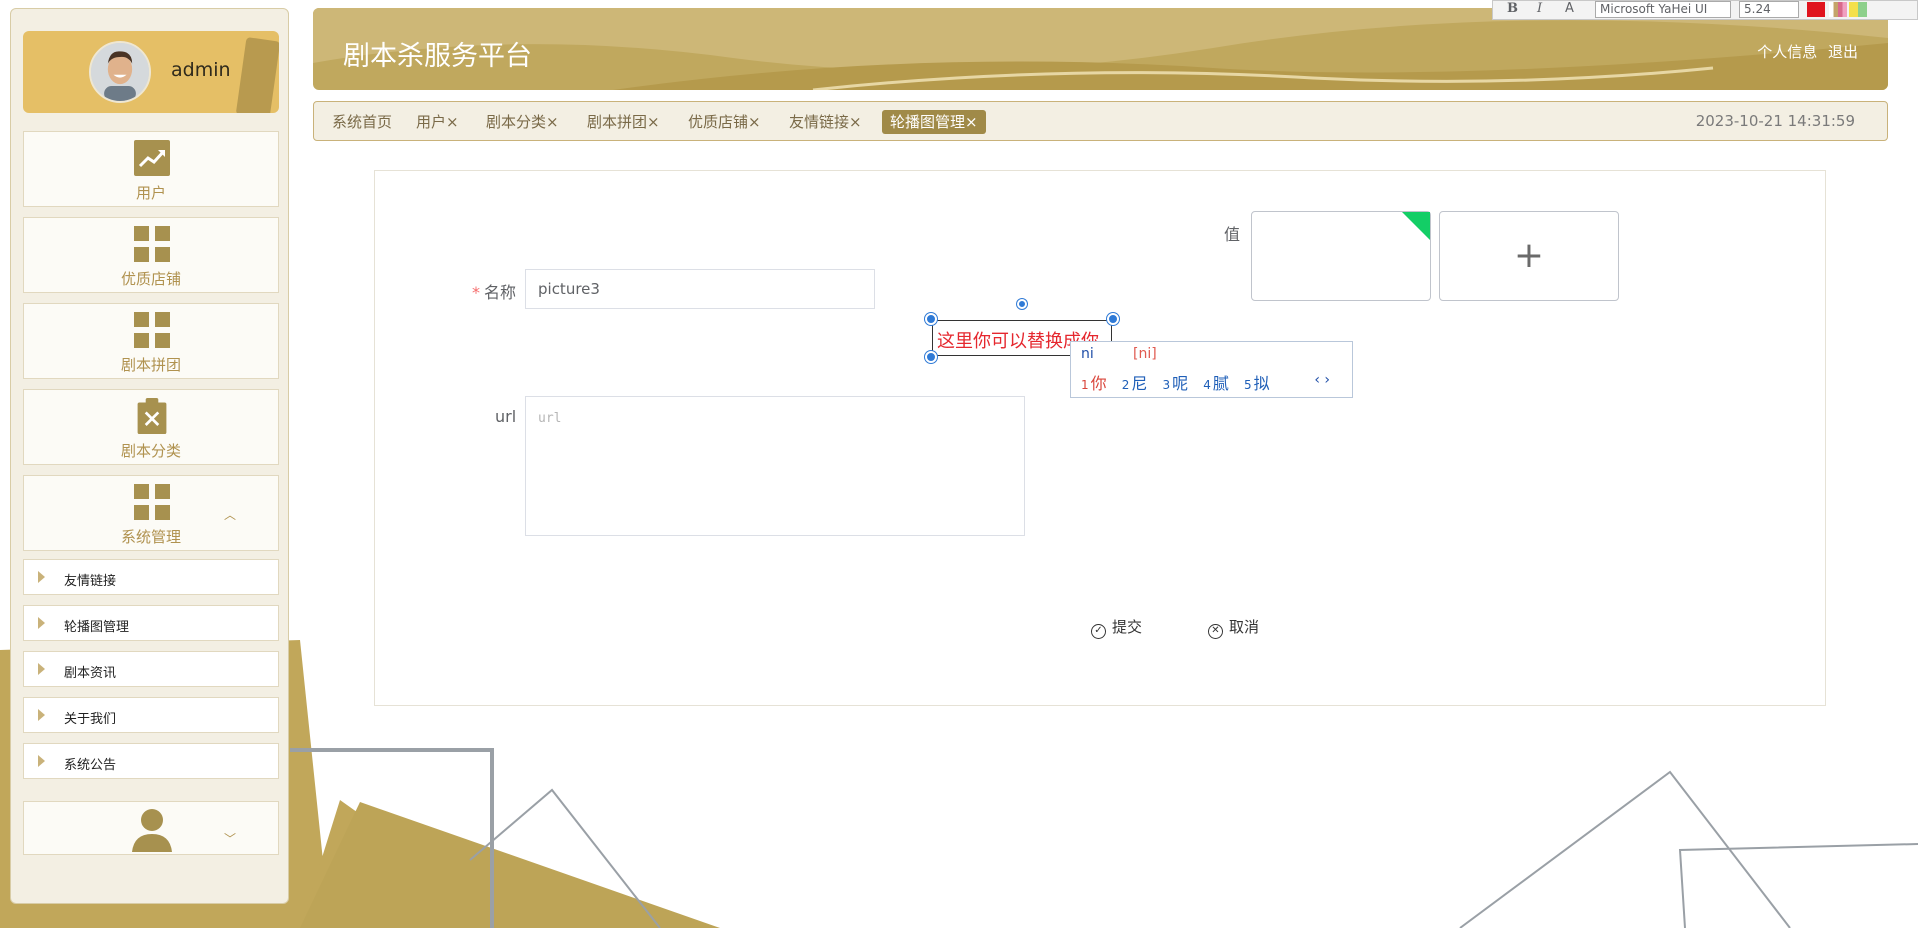 Image resolution: width=1918 pixels, height=928 pixels. What do you see at coordinates (1113, 319) in the screenshot?
I see `delete-handle` at bounding box center [1113, 319].